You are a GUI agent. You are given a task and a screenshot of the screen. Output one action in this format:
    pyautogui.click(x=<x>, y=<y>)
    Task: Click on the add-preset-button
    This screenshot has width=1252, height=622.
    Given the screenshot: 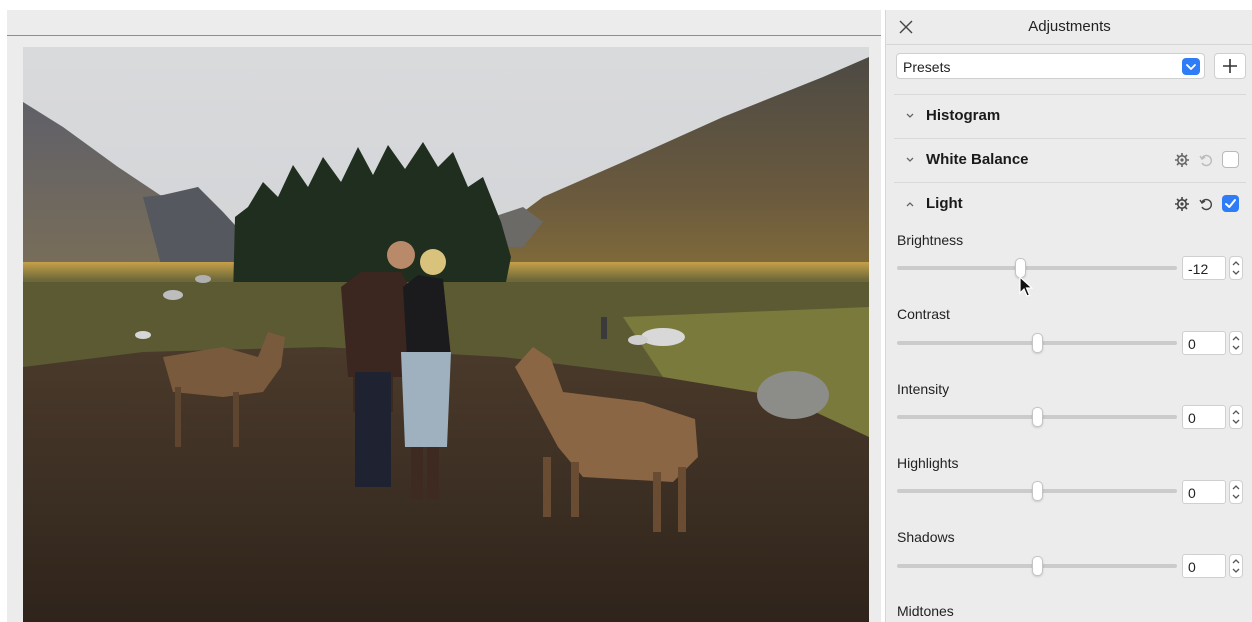 What is the action you would take?
    pyautogui.click(x=1230, y=66)
    